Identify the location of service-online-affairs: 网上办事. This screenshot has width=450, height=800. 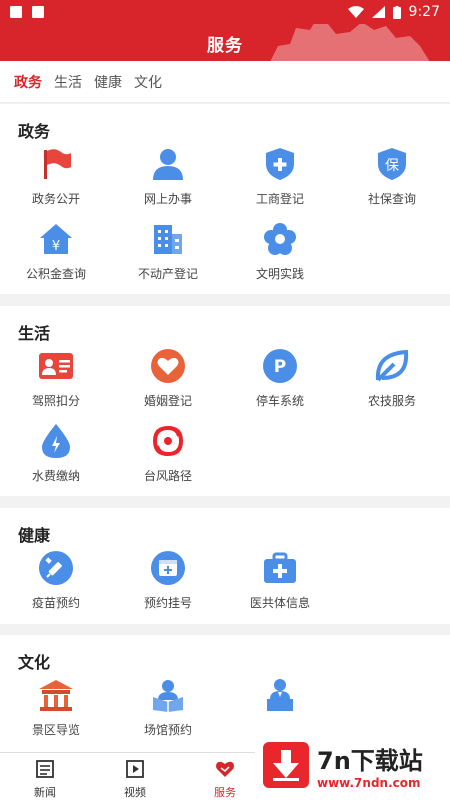
(168, 176).